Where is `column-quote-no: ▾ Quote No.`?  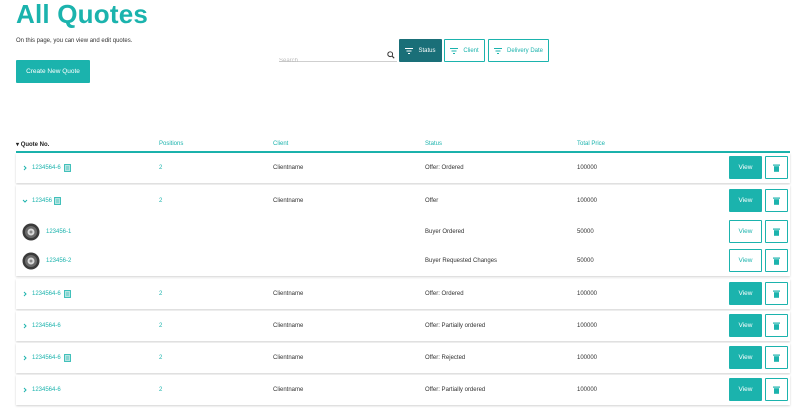
column-quote-no: ▾ Quote No. is located at coordinates (32, 144).